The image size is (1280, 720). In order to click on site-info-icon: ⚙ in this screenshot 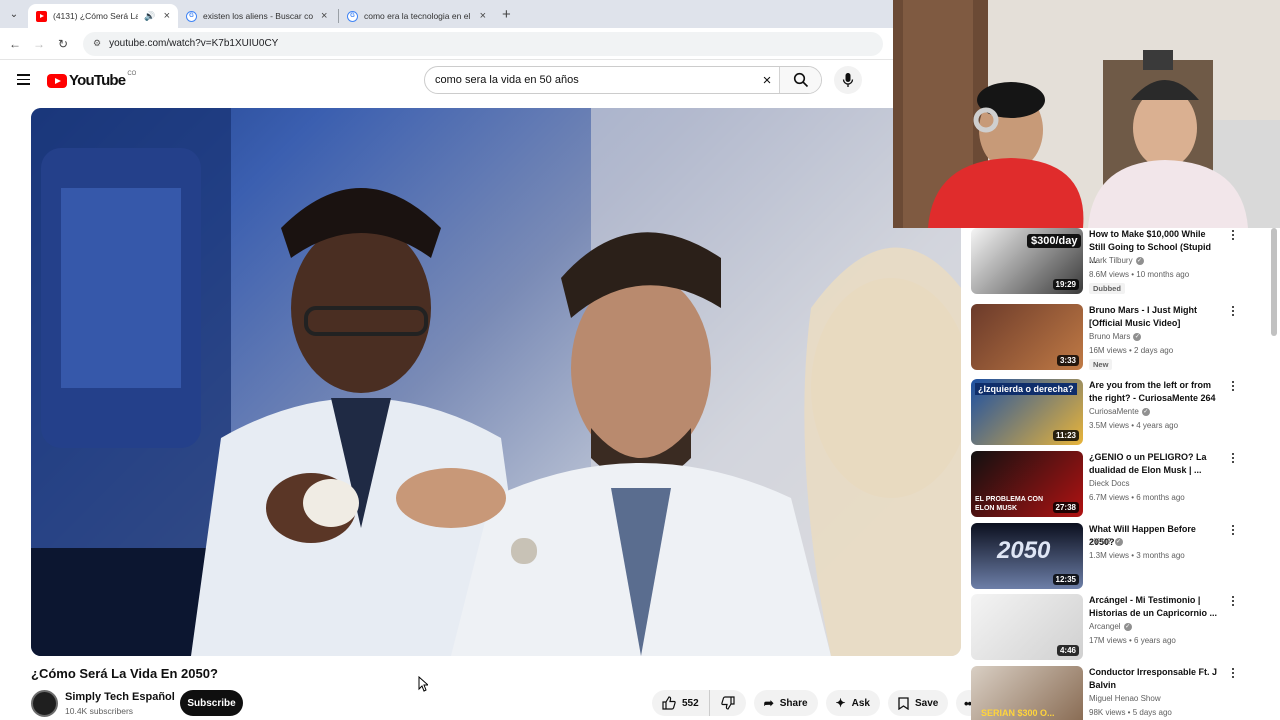, I will do `click(97, 43)`.